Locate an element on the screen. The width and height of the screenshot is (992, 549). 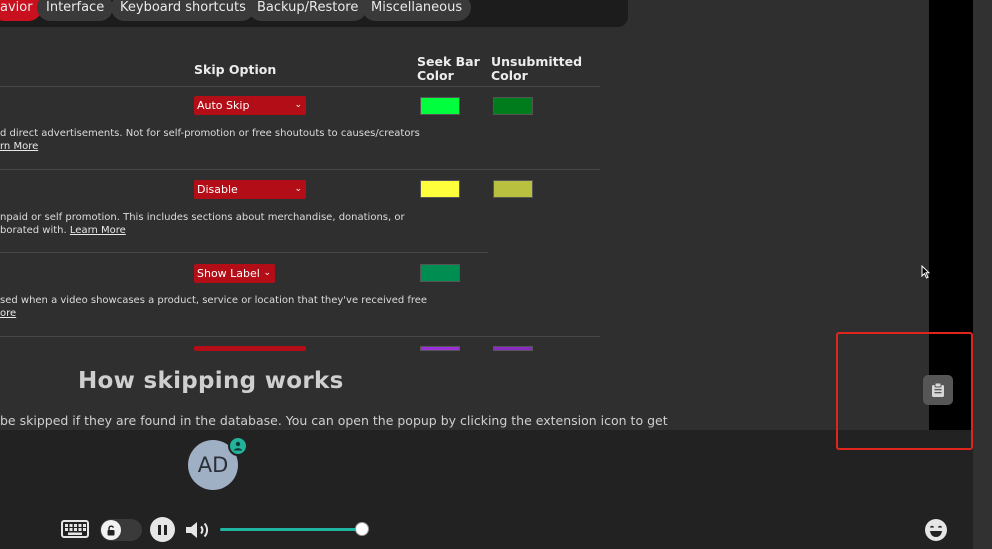
learn-more-link: rn More is located at coordinates (19, 146).